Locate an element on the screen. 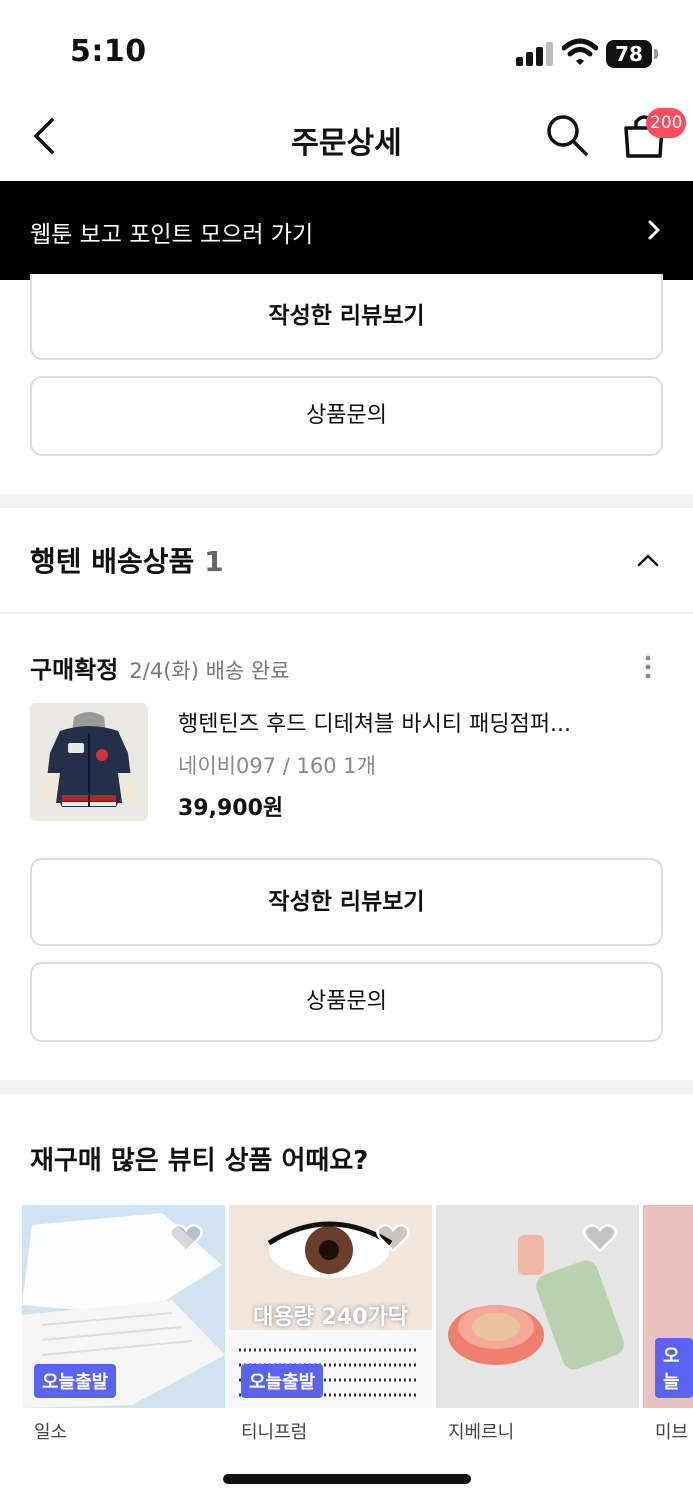  battery-icon: 78 is located at coordinates (632, 54).